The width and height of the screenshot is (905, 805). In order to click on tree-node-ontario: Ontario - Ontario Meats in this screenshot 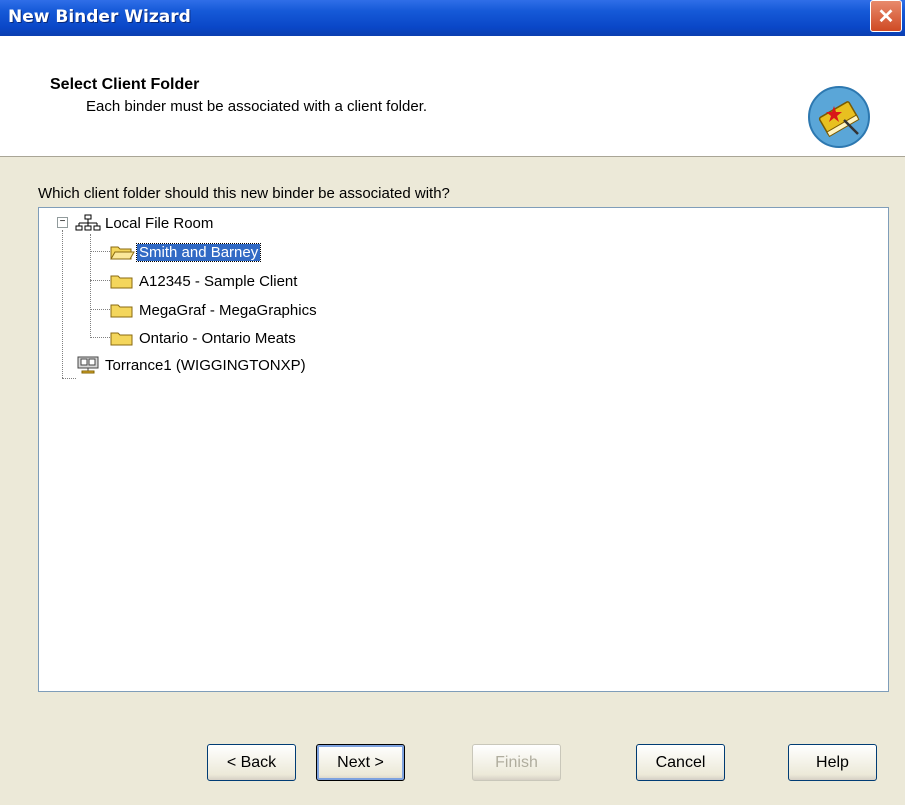, I will do `click(203, 338)`.